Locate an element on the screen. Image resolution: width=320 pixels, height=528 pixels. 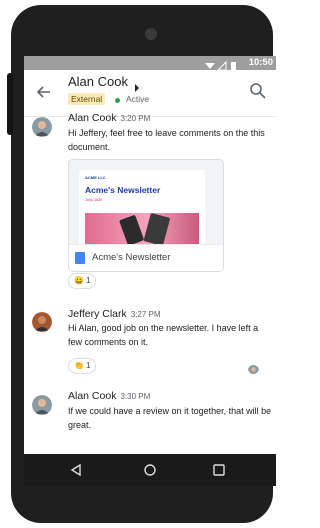
newsletter-brand: ACME LLC is located at coordinates (95, 177).